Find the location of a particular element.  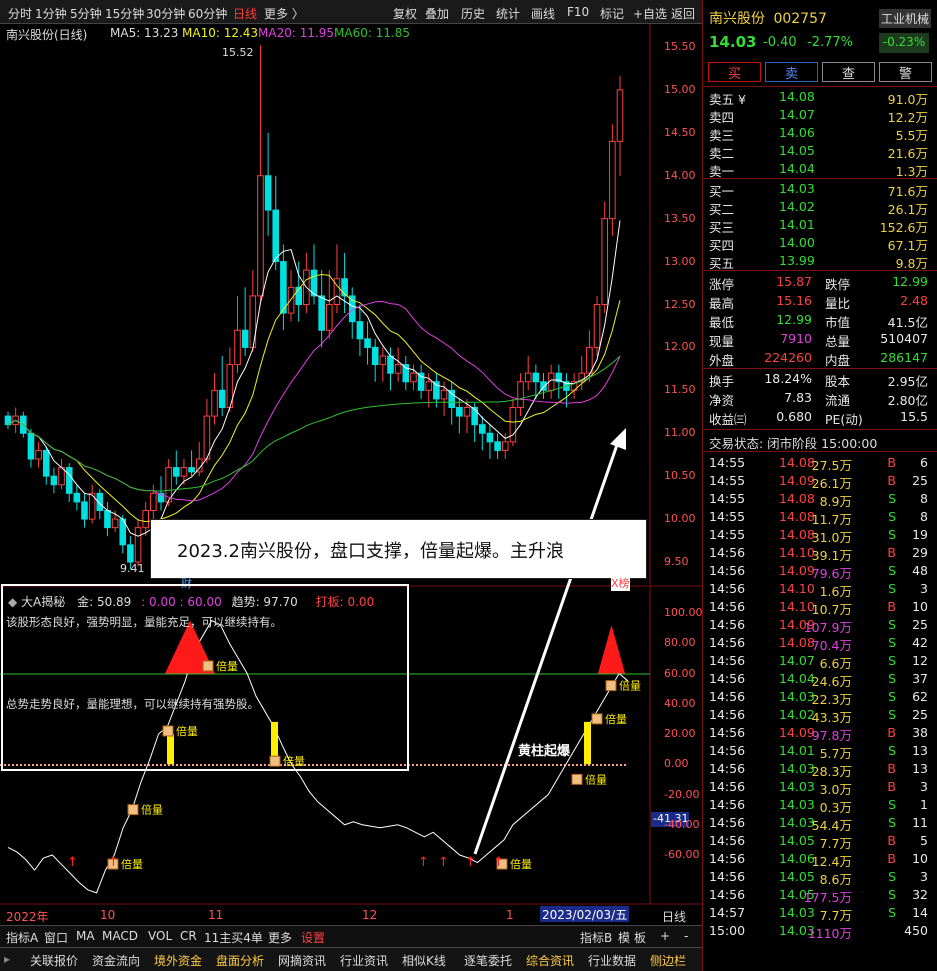

price-tick: 13.00 is located at coordinates (680, 261).